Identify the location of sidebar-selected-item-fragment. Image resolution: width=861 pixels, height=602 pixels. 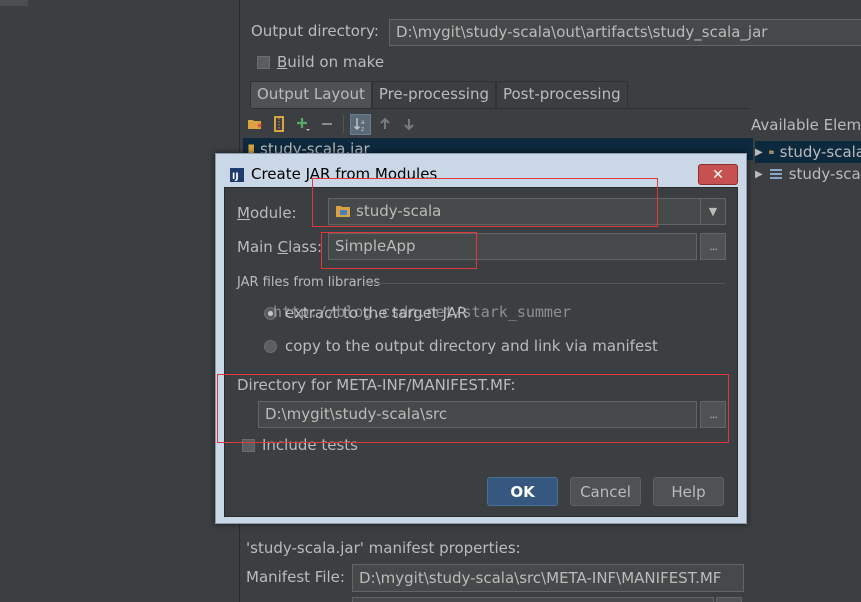
(14, 3).